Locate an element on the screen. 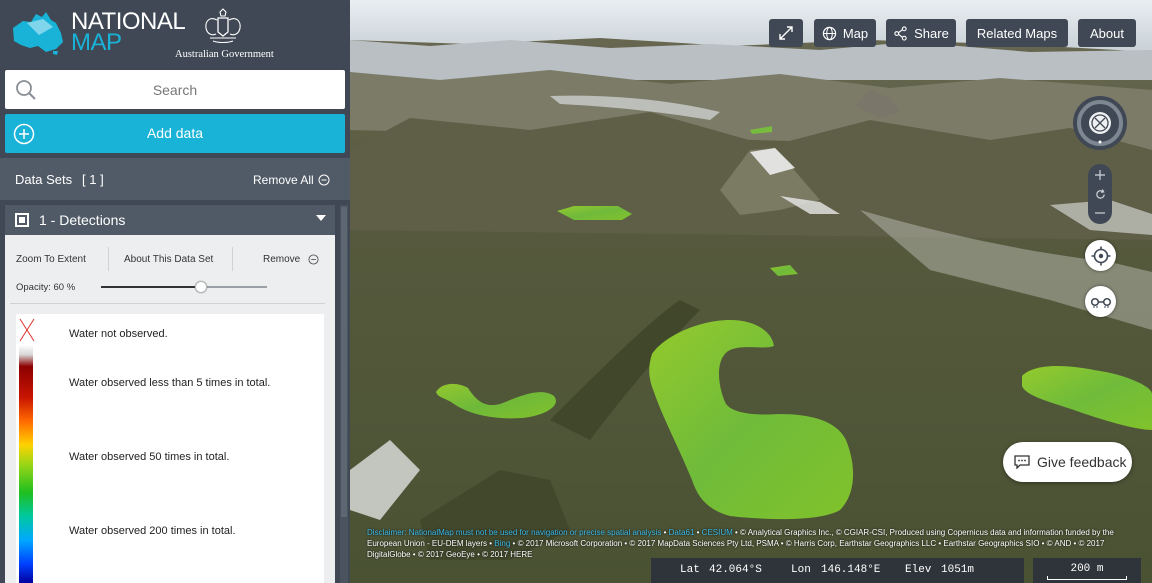  opacity-slider is located at coordinates (184, 287).